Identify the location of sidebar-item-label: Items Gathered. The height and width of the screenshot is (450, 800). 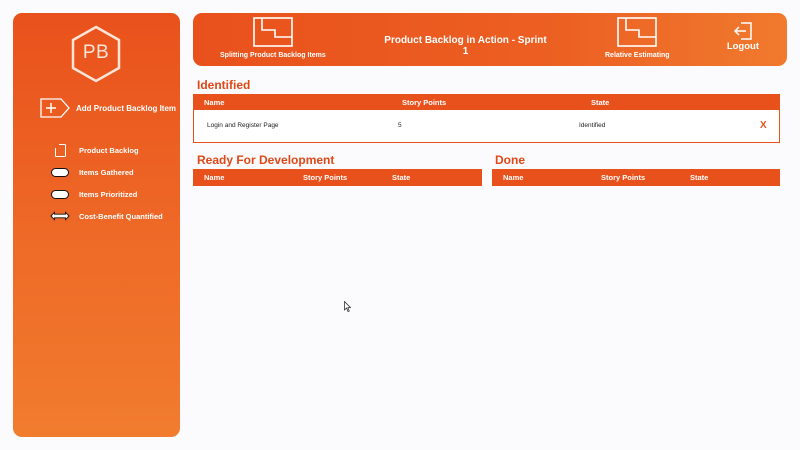
(106, 172).